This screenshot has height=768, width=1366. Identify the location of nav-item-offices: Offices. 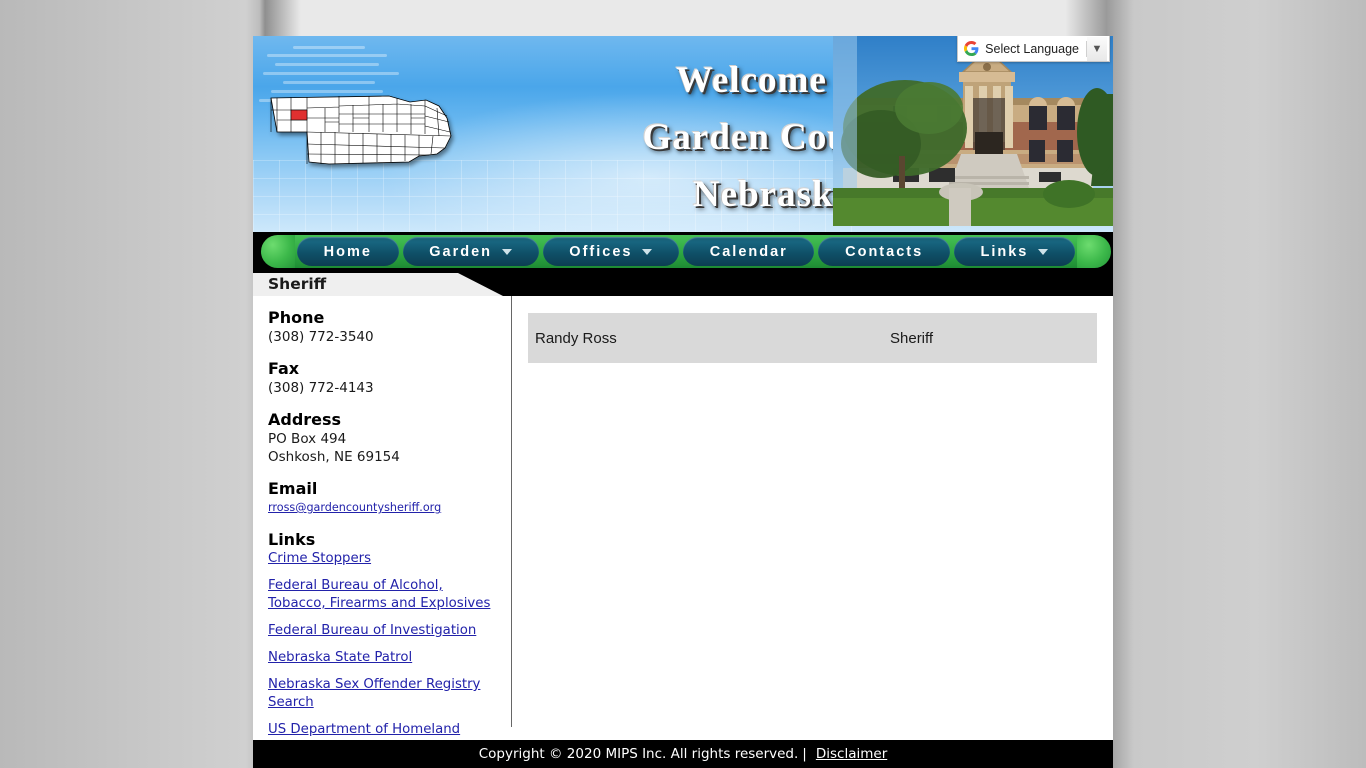
(611, 251).